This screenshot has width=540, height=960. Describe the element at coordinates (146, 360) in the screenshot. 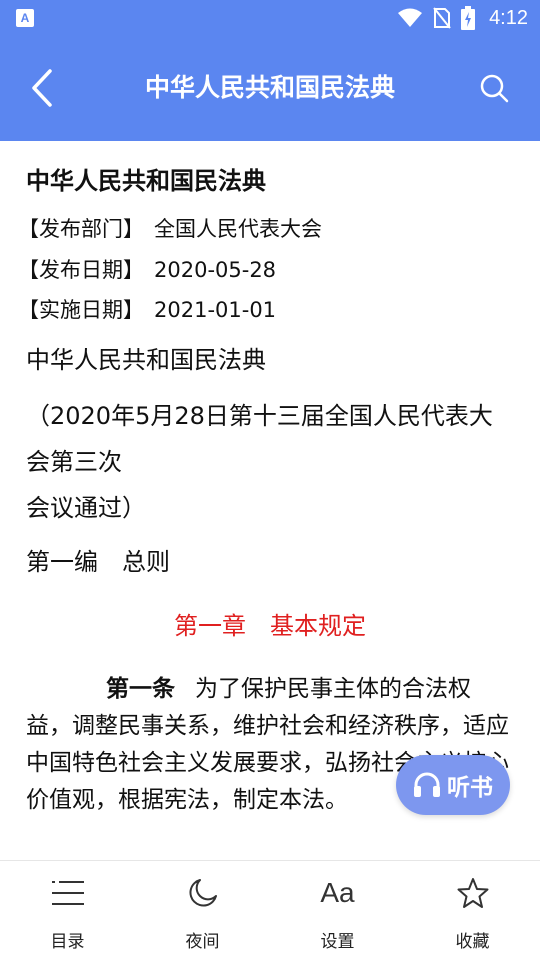

I see `law-heading: 中华人民共和国民法典` at that location.